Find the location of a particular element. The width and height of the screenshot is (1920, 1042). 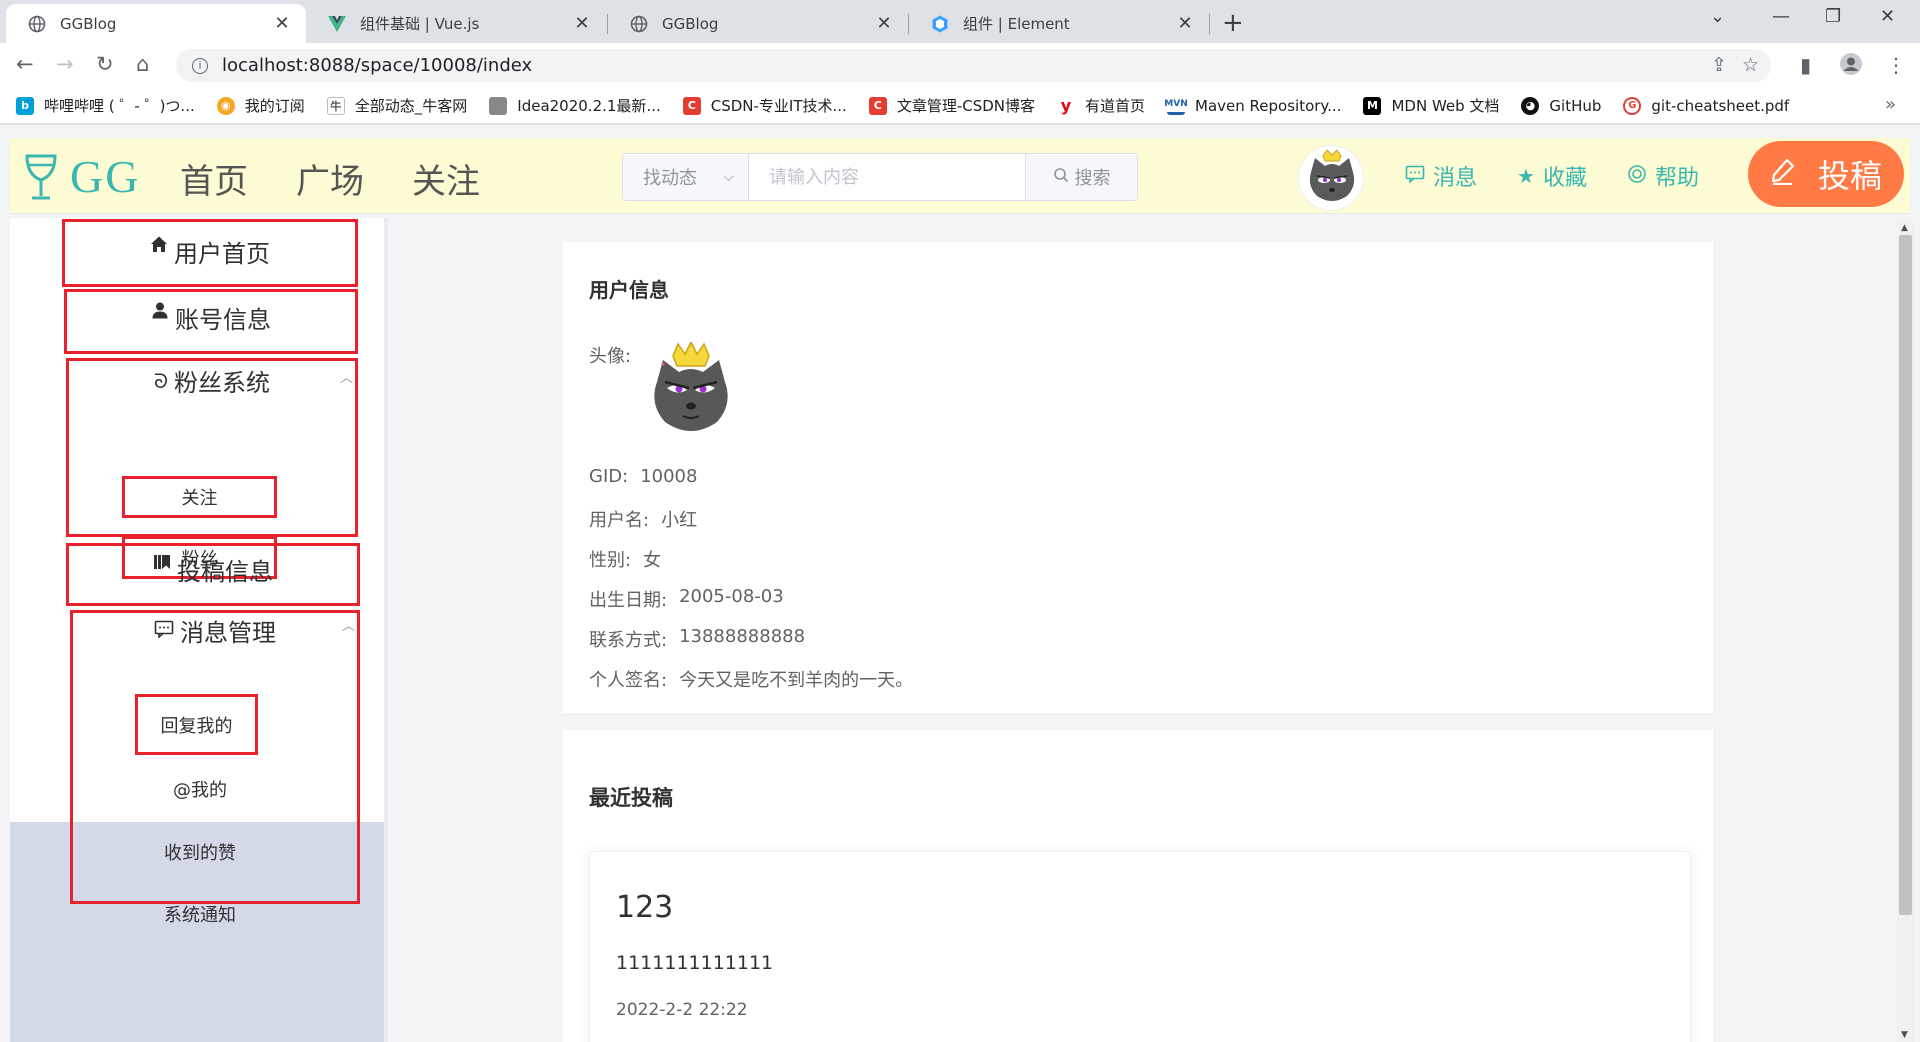

favorites-link: ★ 收藏 is located at coordinates (1552, 176).